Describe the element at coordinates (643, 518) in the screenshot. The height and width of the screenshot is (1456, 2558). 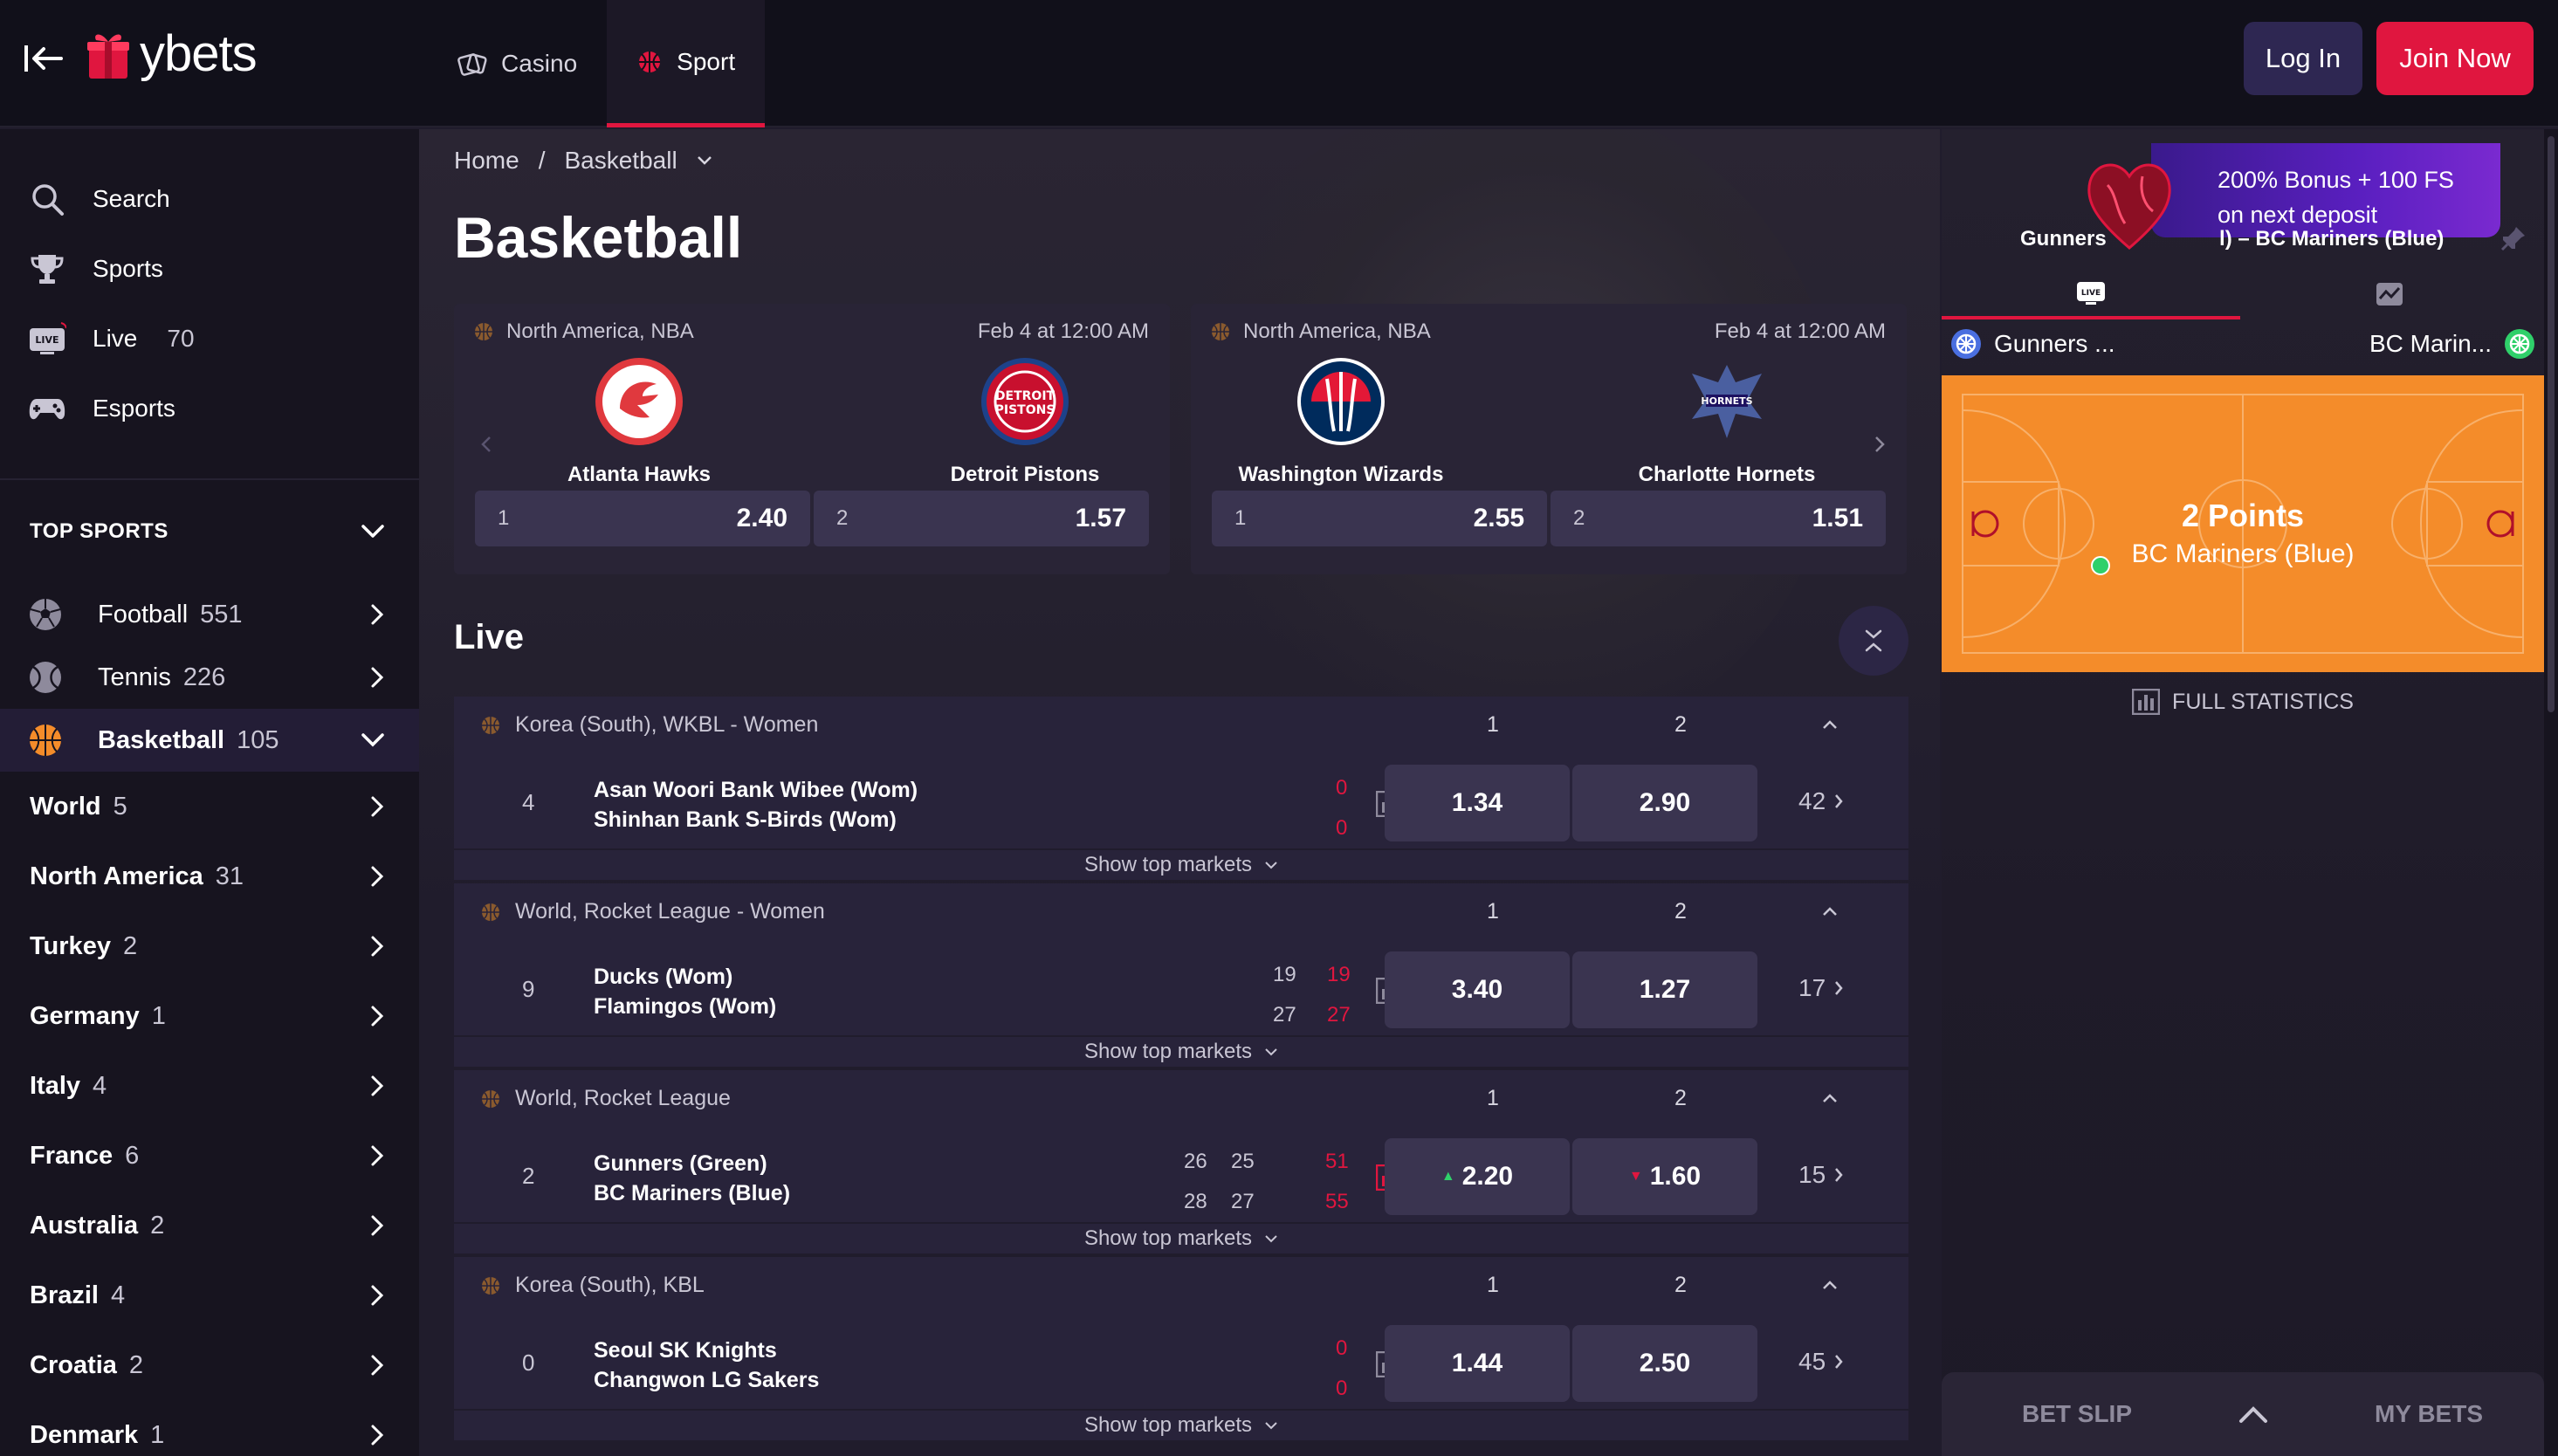
I see `odd-button: 1 2.40` at that location.